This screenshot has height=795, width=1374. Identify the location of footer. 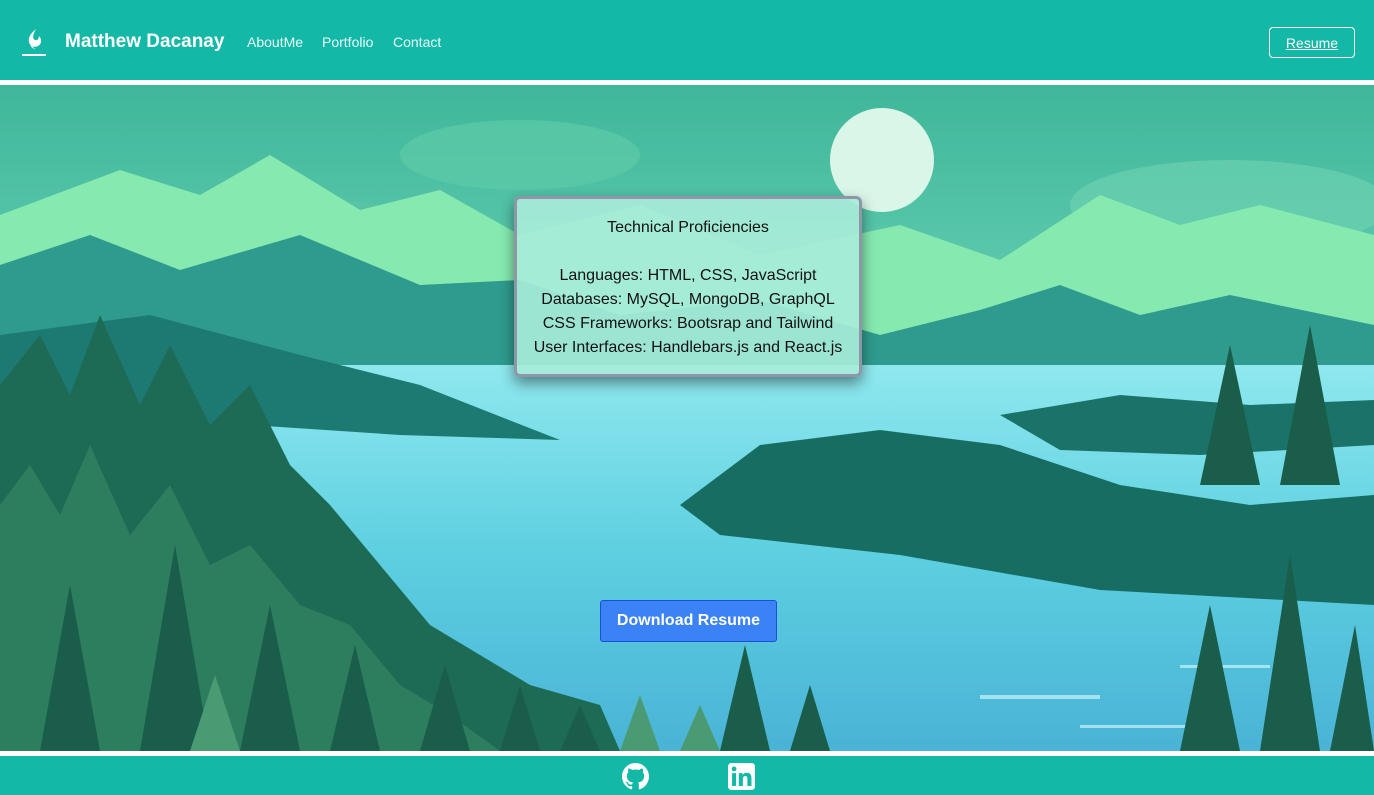
(687, 775).